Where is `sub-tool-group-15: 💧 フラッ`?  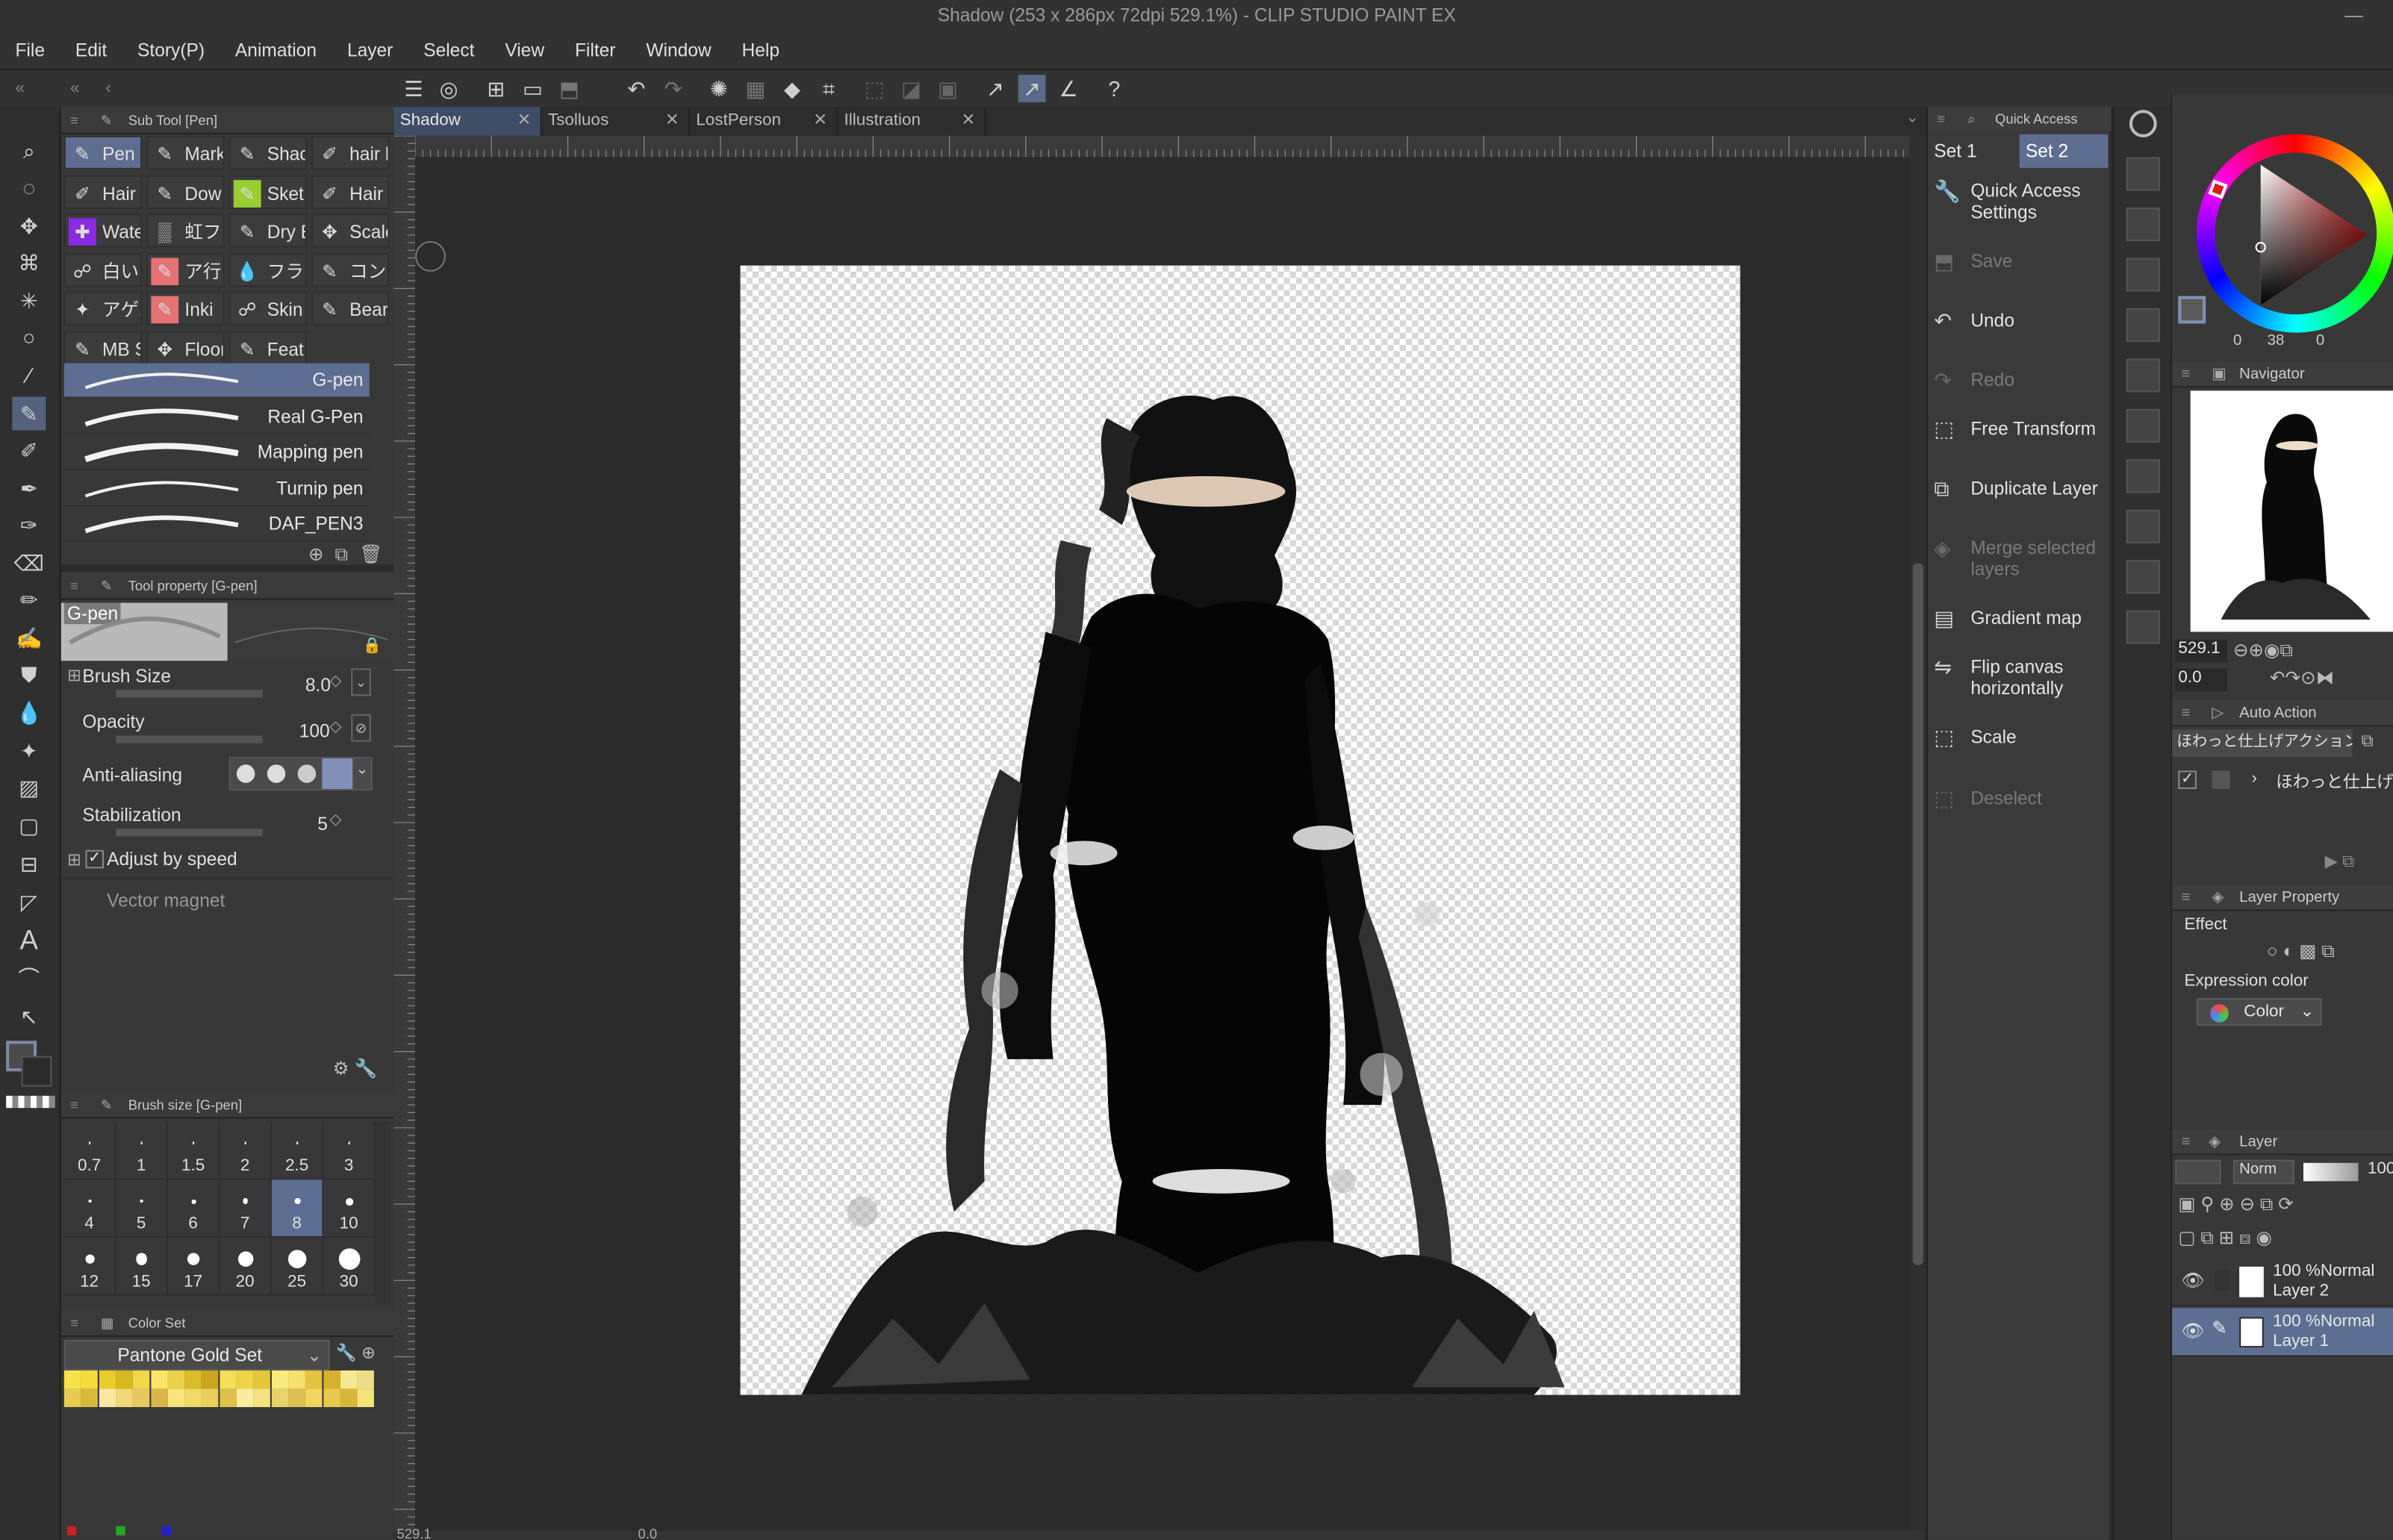 sub-tool-group-15: 💧 フラッ is located at coordinates (268, 269).